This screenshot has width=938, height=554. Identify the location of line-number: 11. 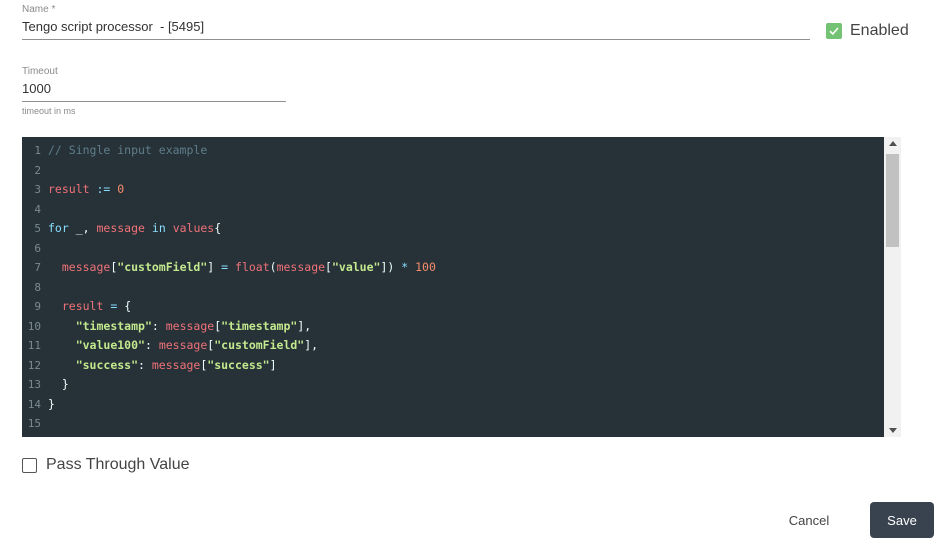
(34, 345).